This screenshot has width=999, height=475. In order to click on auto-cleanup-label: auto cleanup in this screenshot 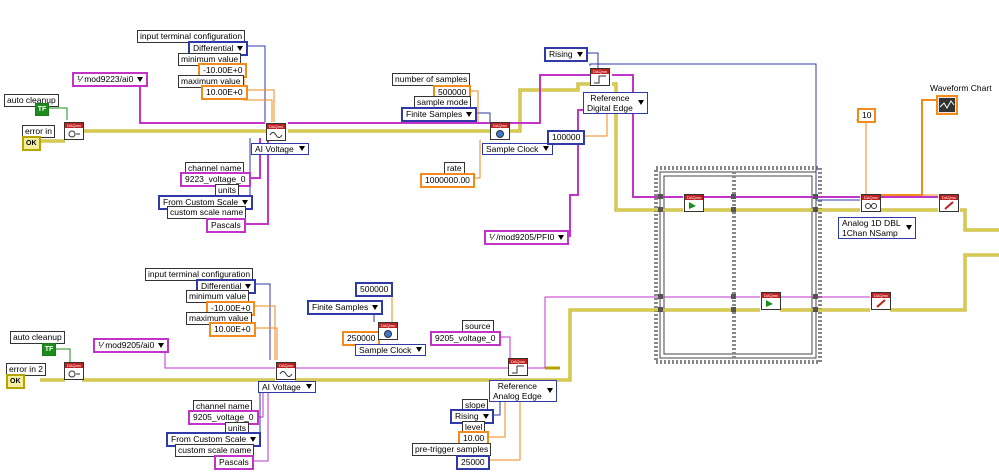, I will do `click(31, 100)`.